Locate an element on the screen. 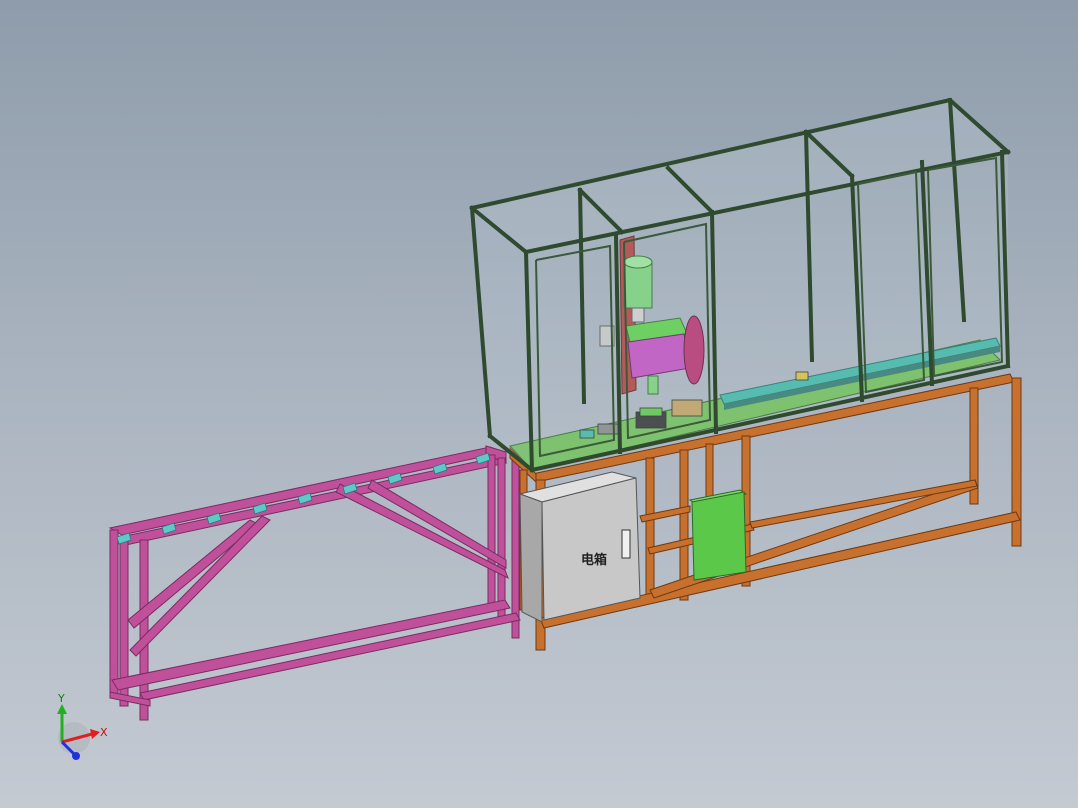  motor-box is located at coordinates (718, 535).